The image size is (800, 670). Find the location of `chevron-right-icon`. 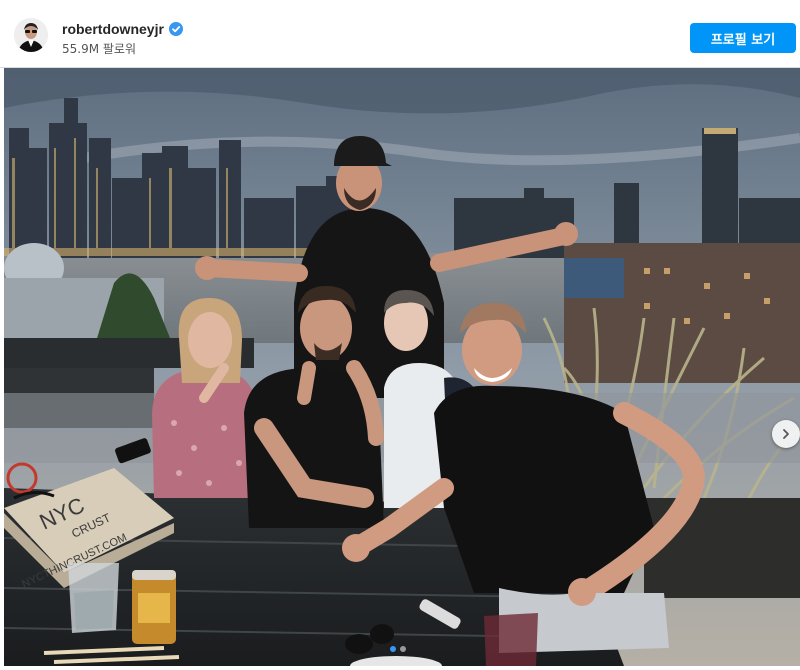

chevron-right-icon is located at coordinates (786, 434).